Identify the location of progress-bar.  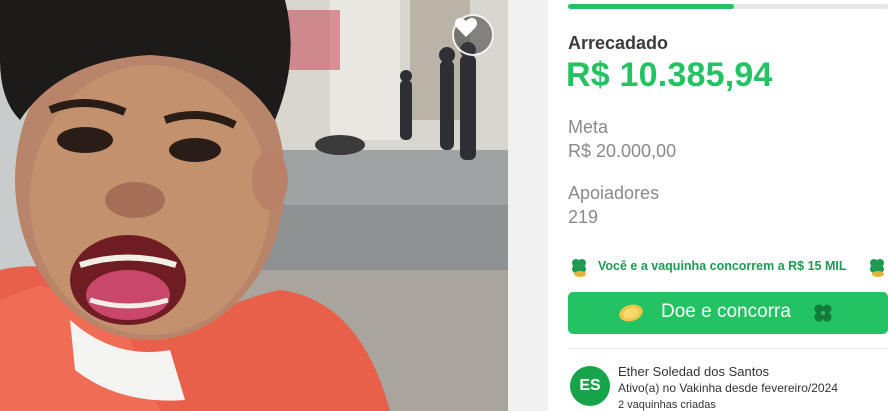
(728, 6).